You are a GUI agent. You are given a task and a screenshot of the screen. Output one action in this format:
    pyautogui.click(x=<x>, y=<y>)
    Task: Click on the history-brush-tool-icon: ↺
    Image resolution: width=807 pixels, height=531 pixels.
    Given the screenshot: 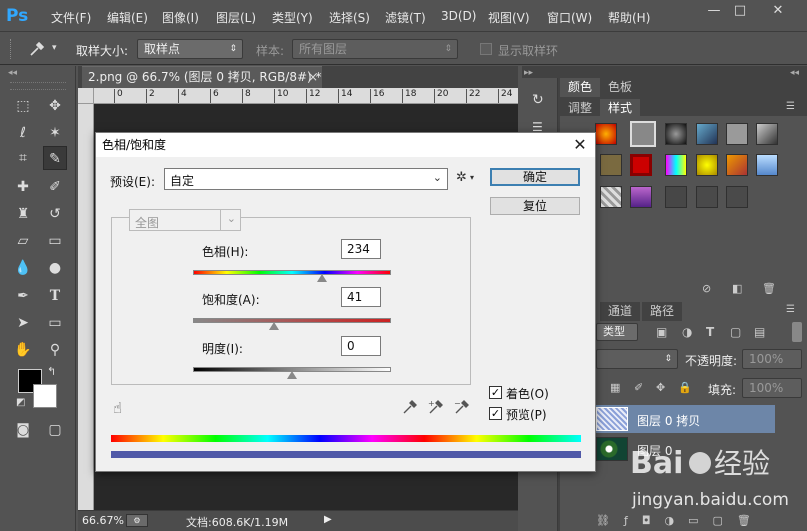 What is the action you would take?
    pyautogui.click(x=55, y=214)
    